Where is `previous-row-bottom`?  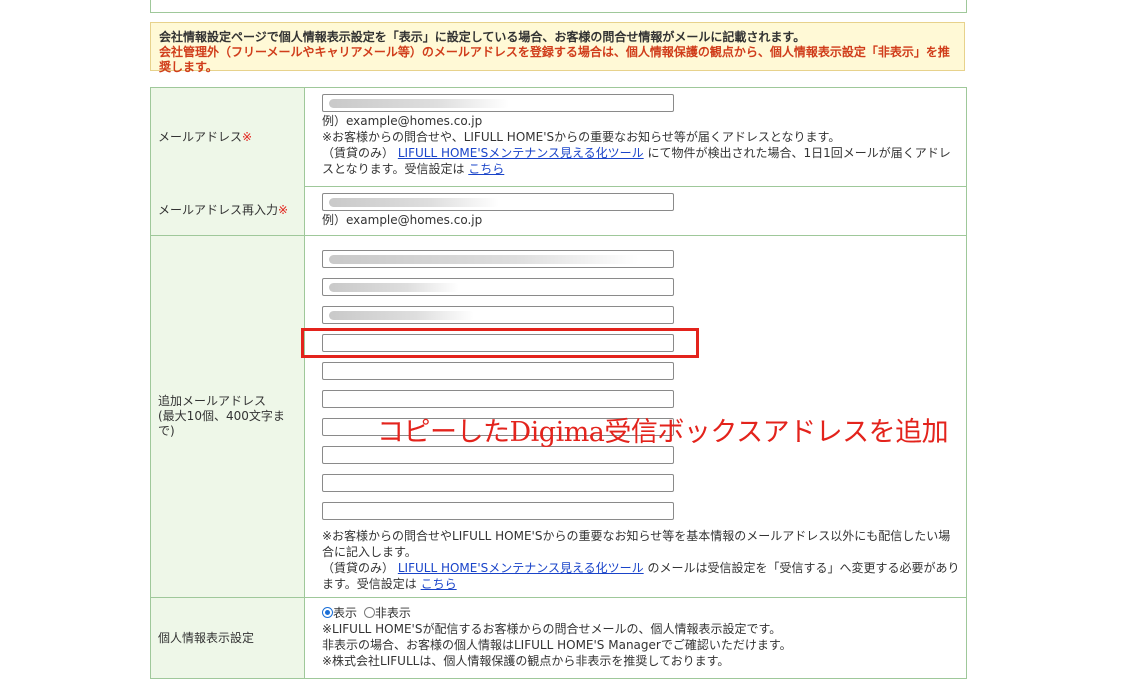 previous-row-bottom is located at coordinates (558, 6).